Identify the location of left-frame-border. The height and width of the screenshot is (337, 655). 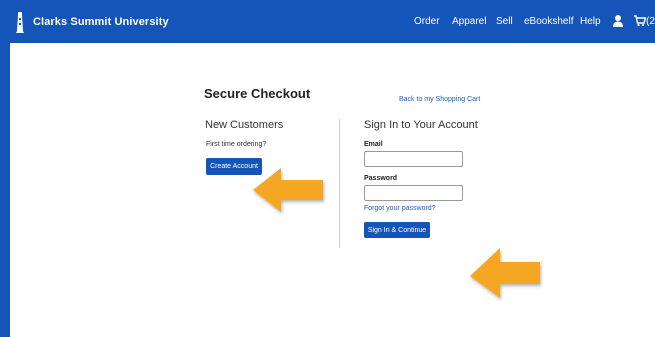
(5, 168).